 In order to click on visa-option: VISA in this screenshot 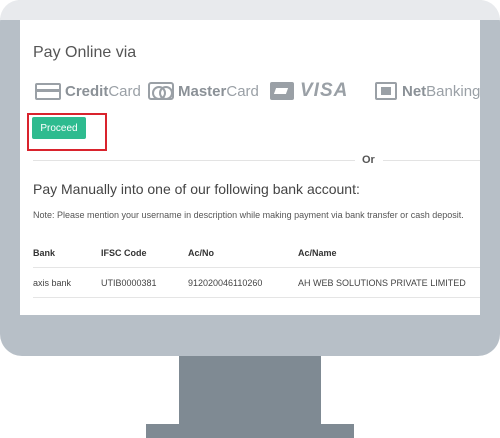, I will do `click(309, 91)`.